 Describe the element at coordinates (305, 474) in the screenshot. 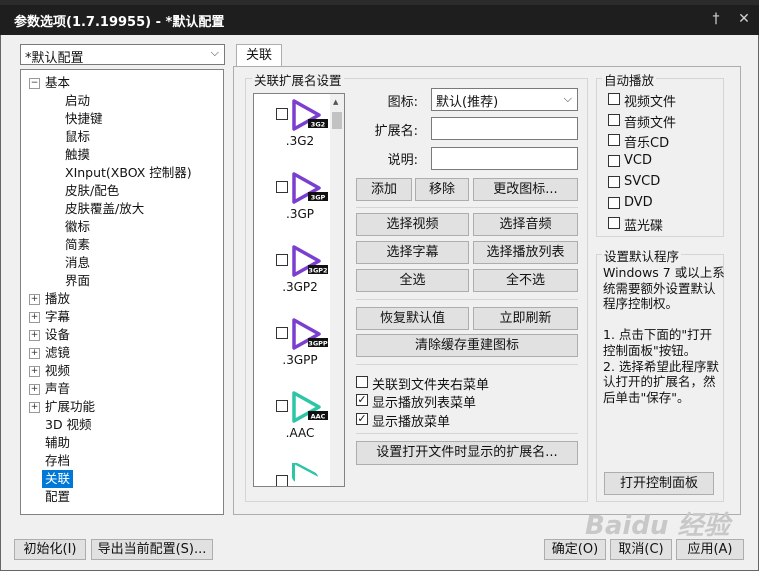

I see `file-type-icon` at that location.